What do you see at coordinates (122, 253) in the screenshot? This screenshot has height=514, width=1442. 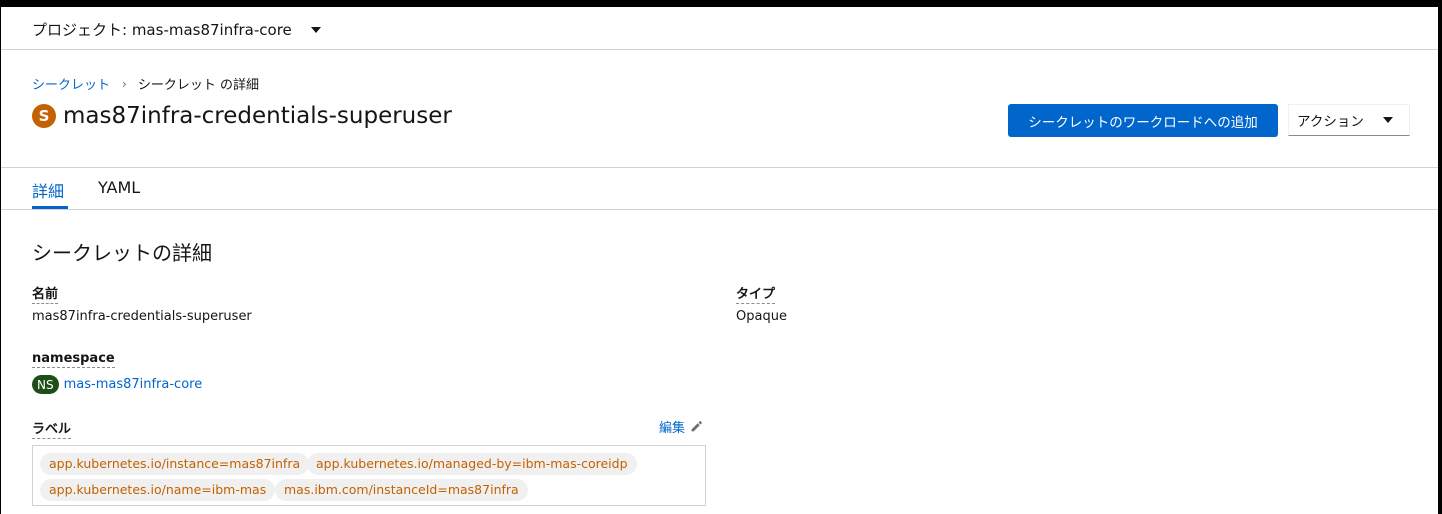 I see `section-title: シークレットの詳細` at bounding box center [122, 253].